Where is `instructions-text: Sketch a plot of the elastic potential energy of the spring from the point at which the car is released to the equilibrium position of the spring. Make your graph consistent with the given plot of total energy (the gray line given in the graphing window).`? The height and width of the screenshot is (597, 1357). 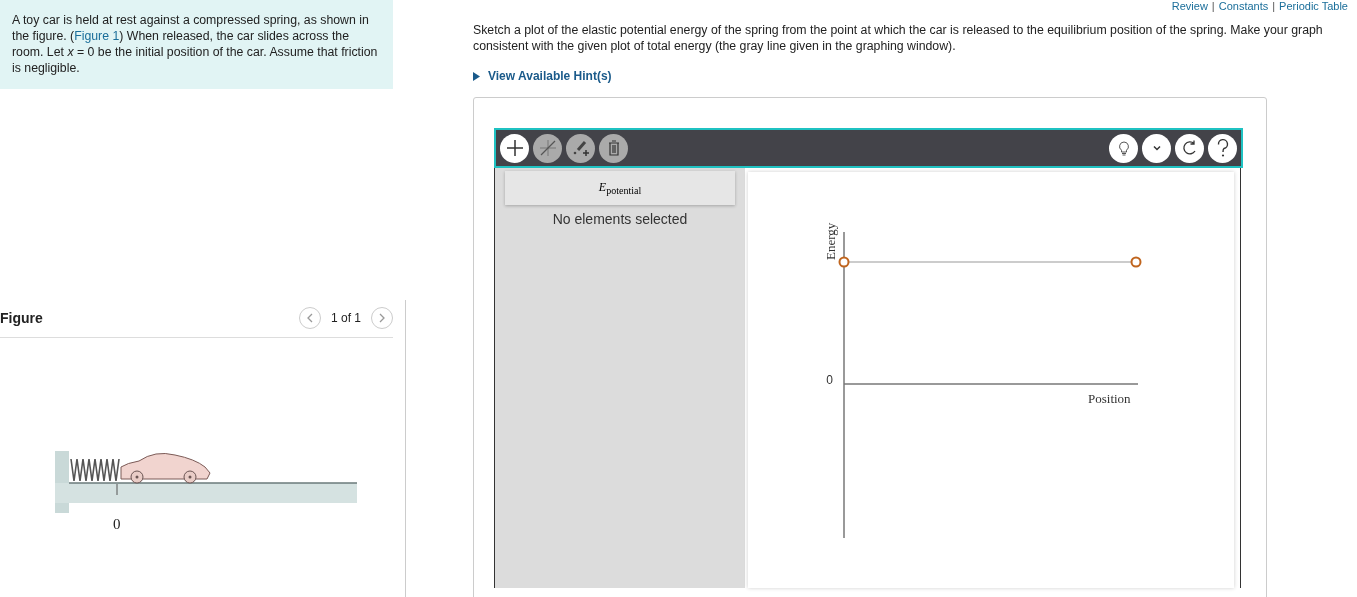
instructions-text: Sketch a plot of the elastic potential energy of the spring from the point at which the car is released to the equilibrium position of the spring. Make your graph consistent with the given plot of total energy (the gray line given in the graphing window). is located at coordinates (898, 38).